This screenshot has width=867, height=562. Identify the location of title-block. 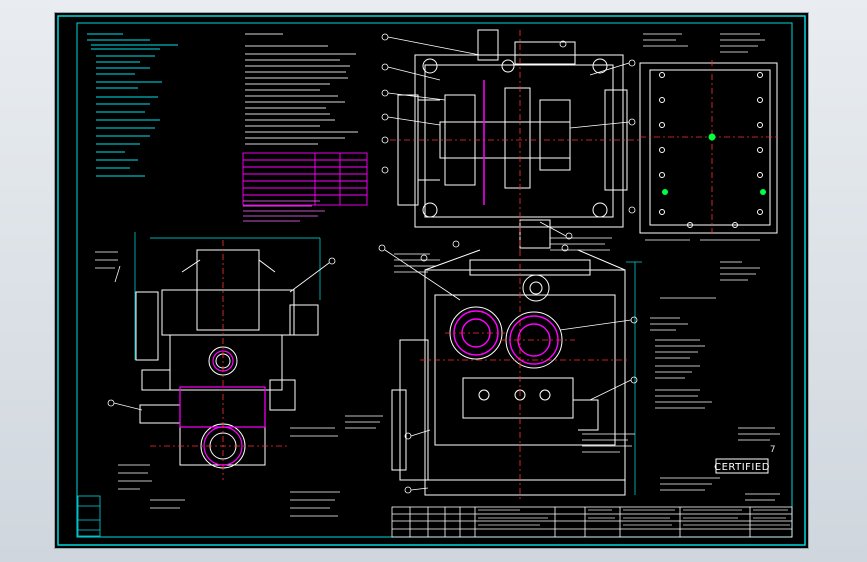
(592, 522).